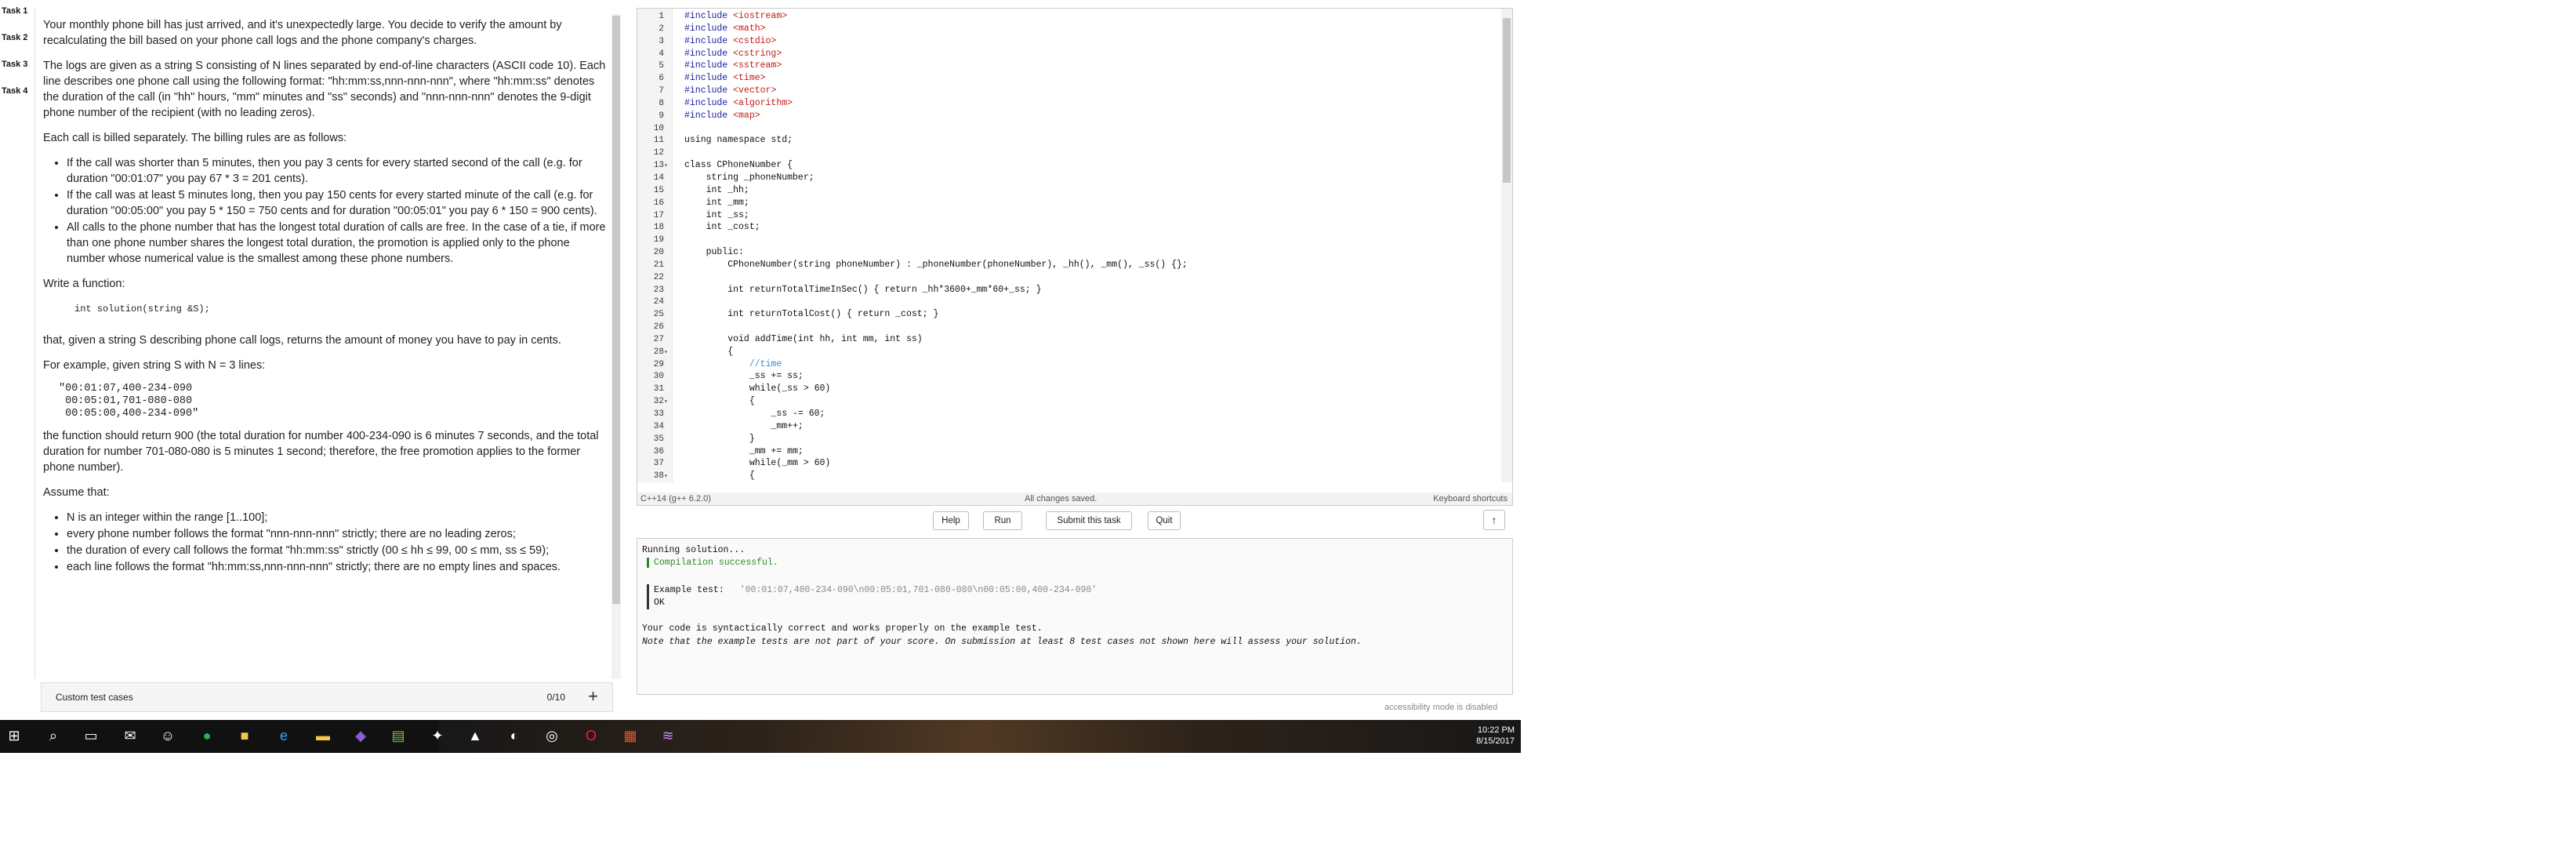 The image size is (2576, 847). What do you see at coordinates (1003, 520) in the screenshot?
I see `run-button: Run` at bounding box center [1003, 520].